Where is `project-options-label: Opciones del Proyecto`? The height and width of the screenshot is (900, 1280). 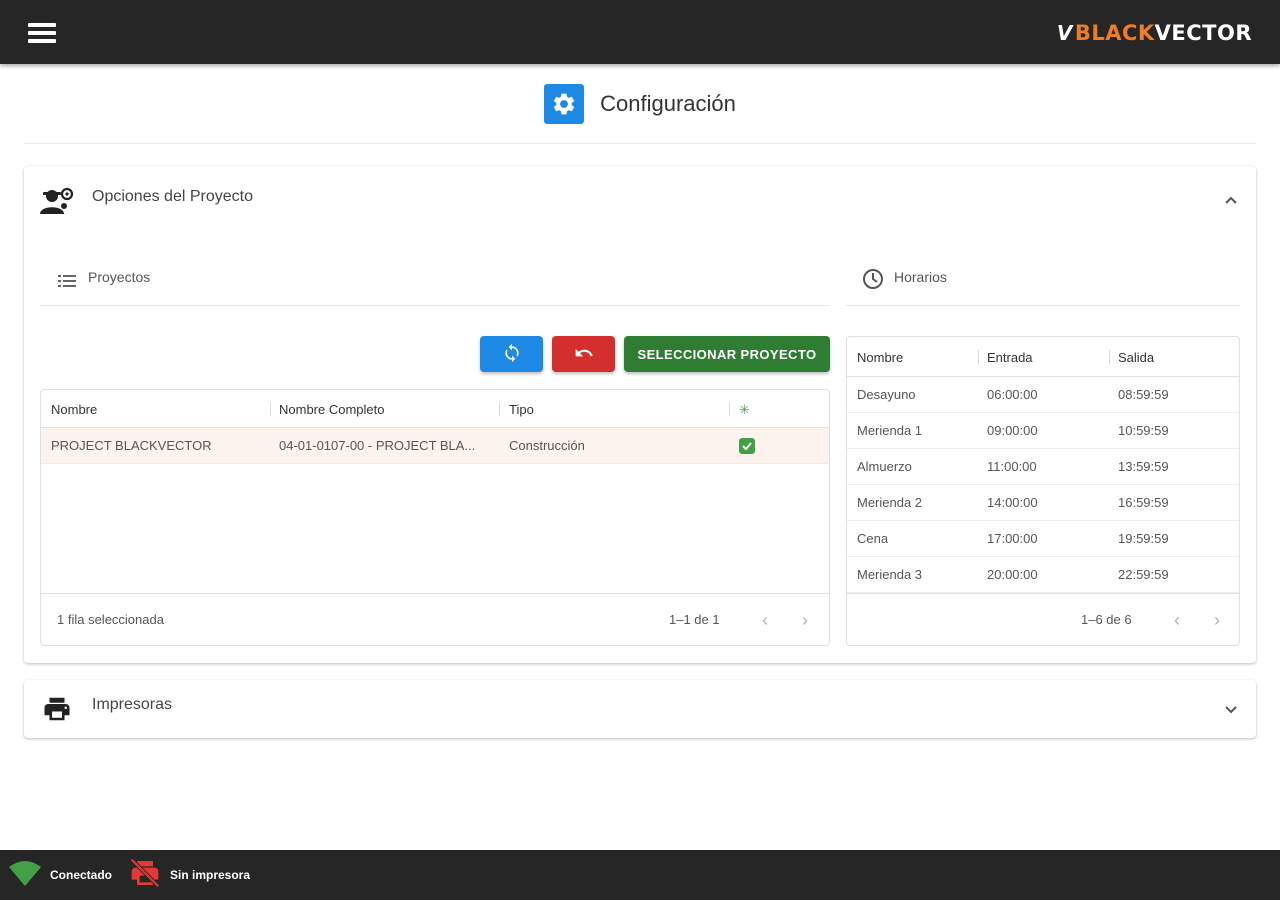
project-options-label: Opciones del Proyecto is located at coordinates (172, 196).